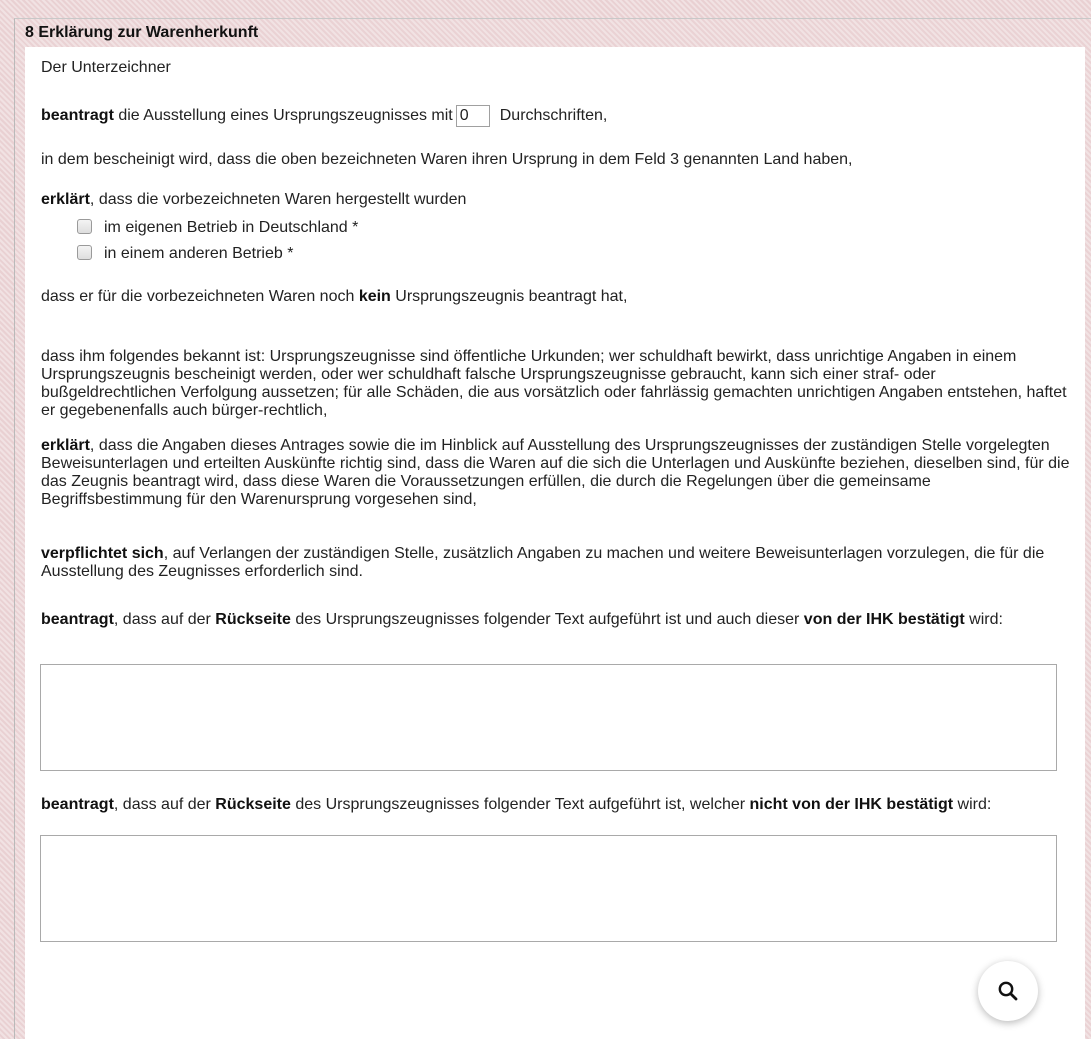 The image size is (1091, 1039). Describe the element at coordinates (509, 296) in the screenshot. I see `not-applied-text-after: Ursprungszeugnis beantragt hat,` at that location.